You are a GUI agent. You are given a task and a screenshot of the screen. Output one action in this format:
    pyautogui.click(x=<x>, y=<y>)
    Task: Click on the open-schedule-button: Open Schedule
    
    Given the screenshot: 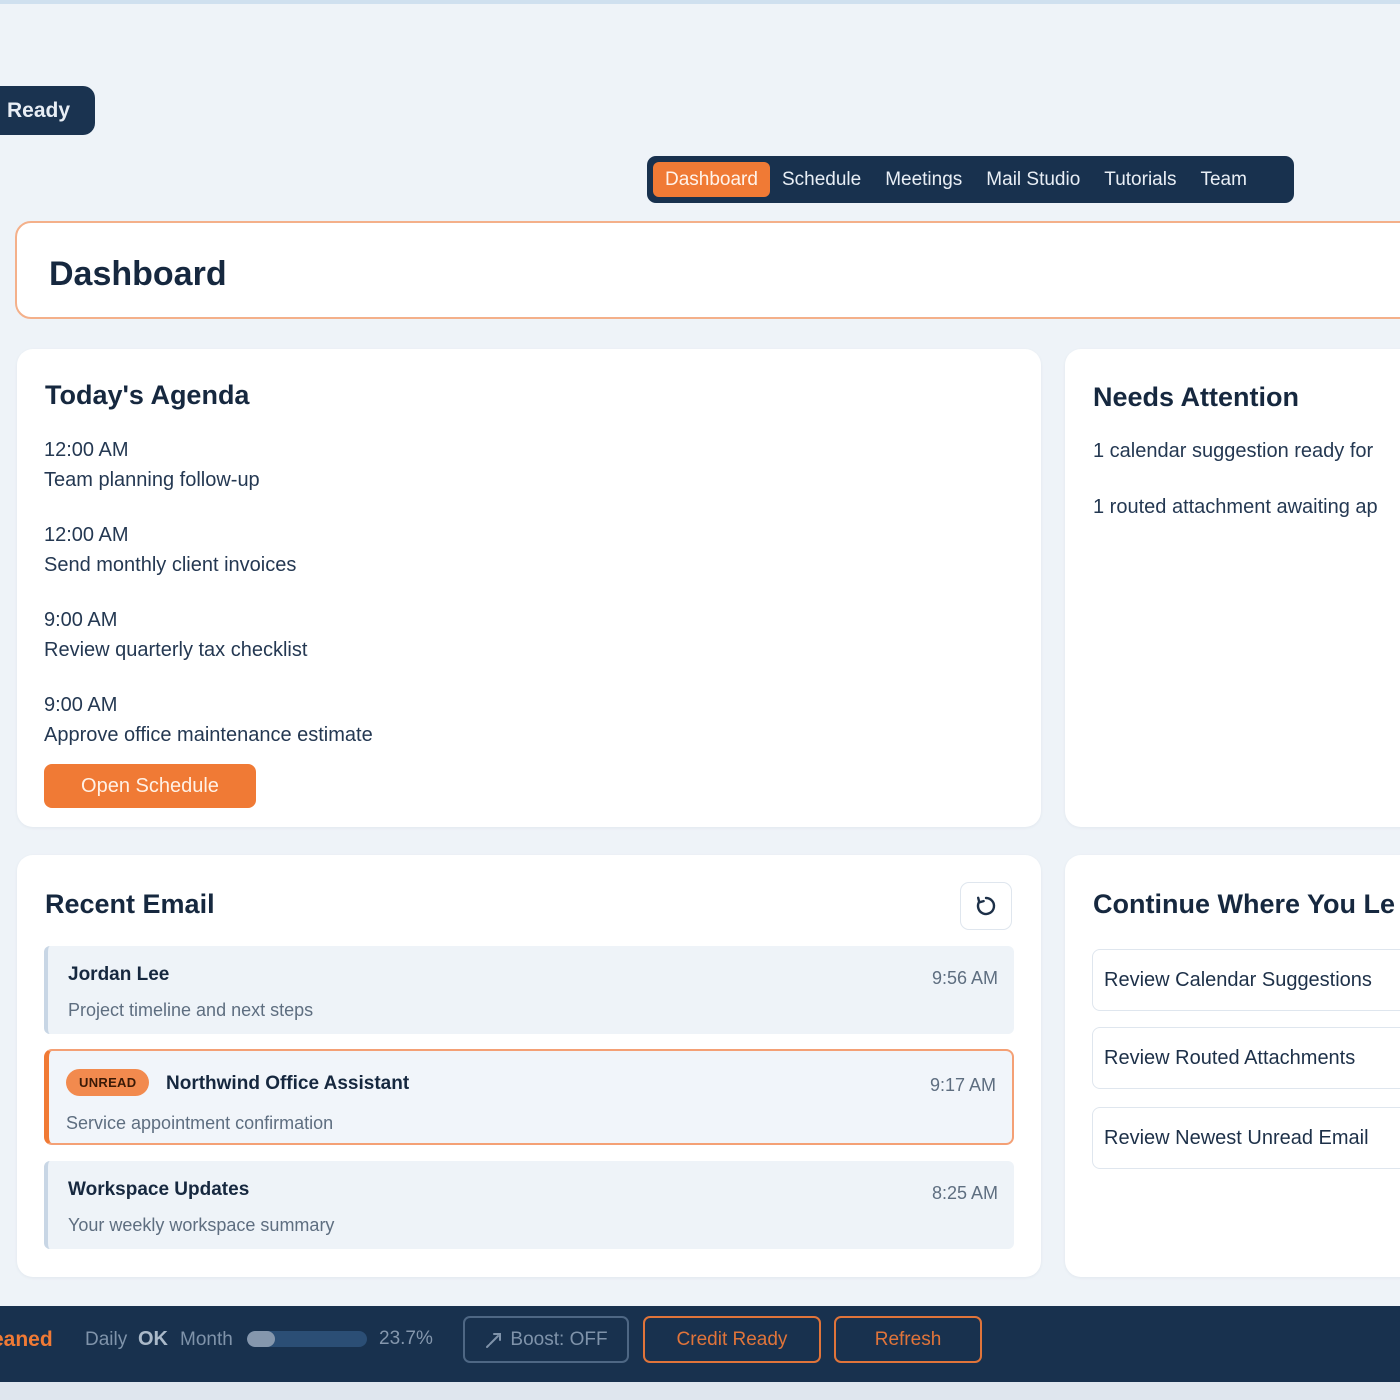 What is the action you would take?
    pyautogui.click(x=150, y=786)
    